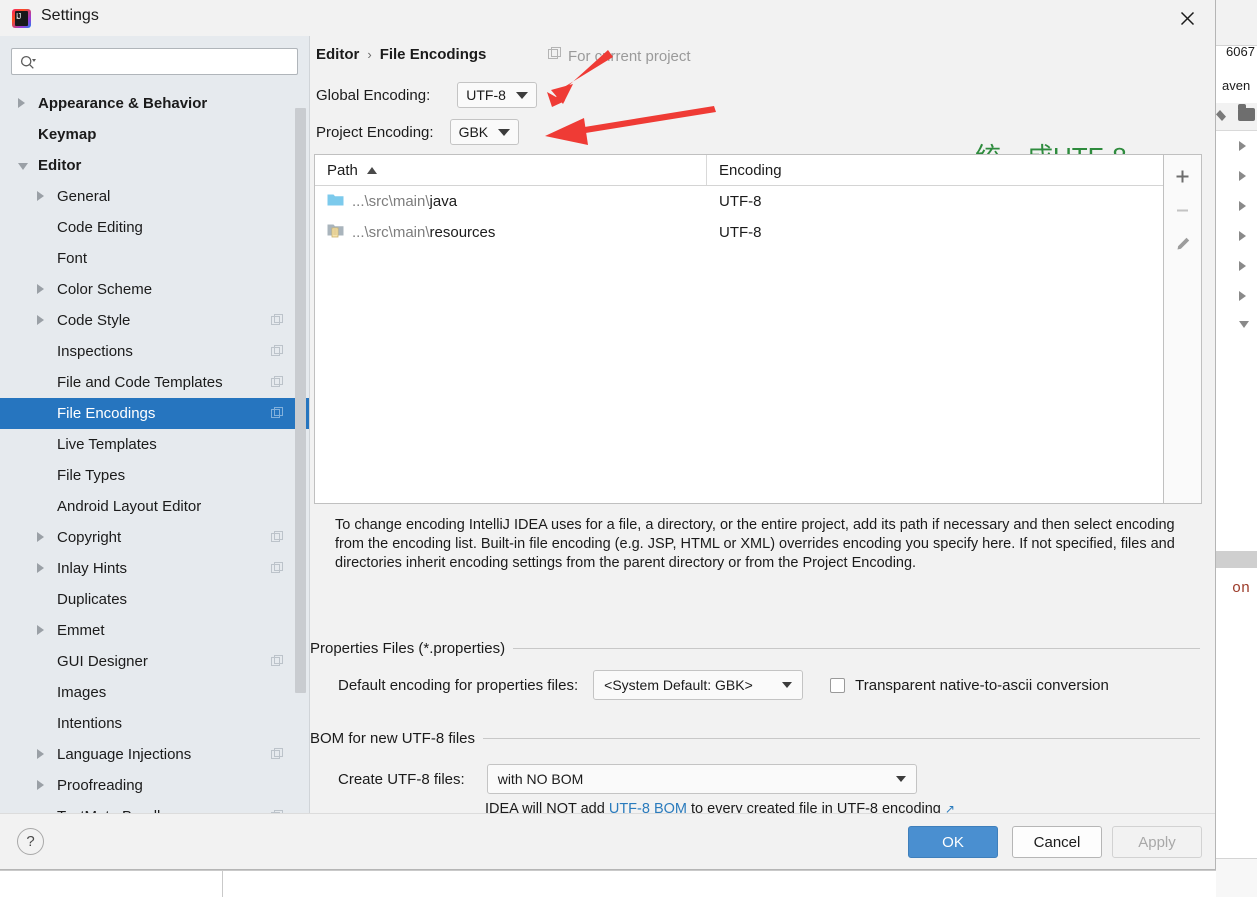 The width and height of the screenshot is (1257, 897). What do you see at coordinates (155, 723) in the screenshot?
I see `sidebar-item-intentions: Intentions` at bounding box center [155, 723].